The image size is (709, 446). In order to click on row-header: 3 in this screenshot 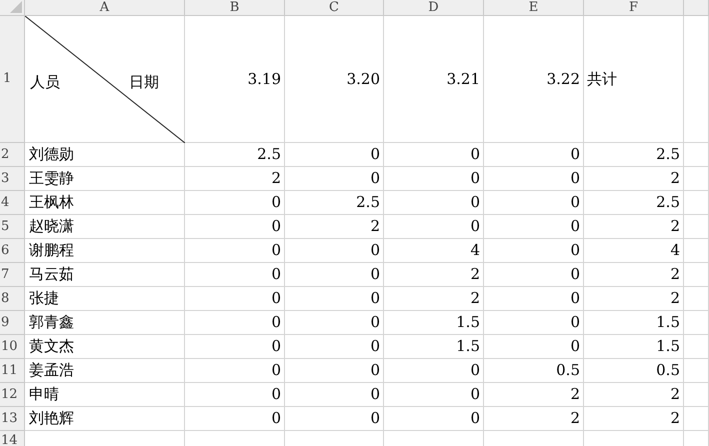, I will do `click(12, 179)`.